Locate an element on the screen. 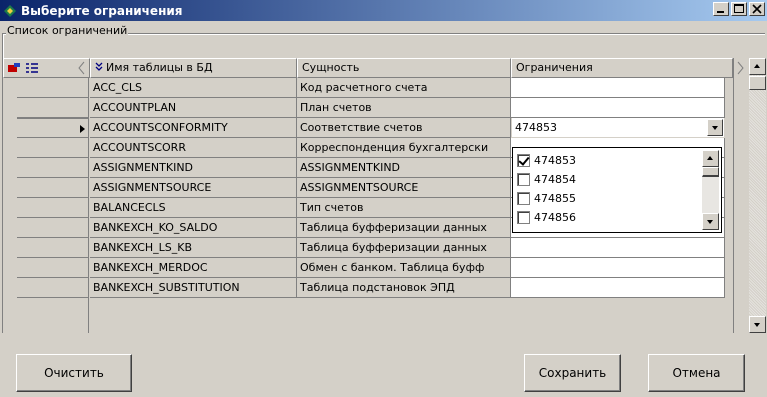  cell-table-name: ACCOUNTPLAN is located at coordinates (193, 108).